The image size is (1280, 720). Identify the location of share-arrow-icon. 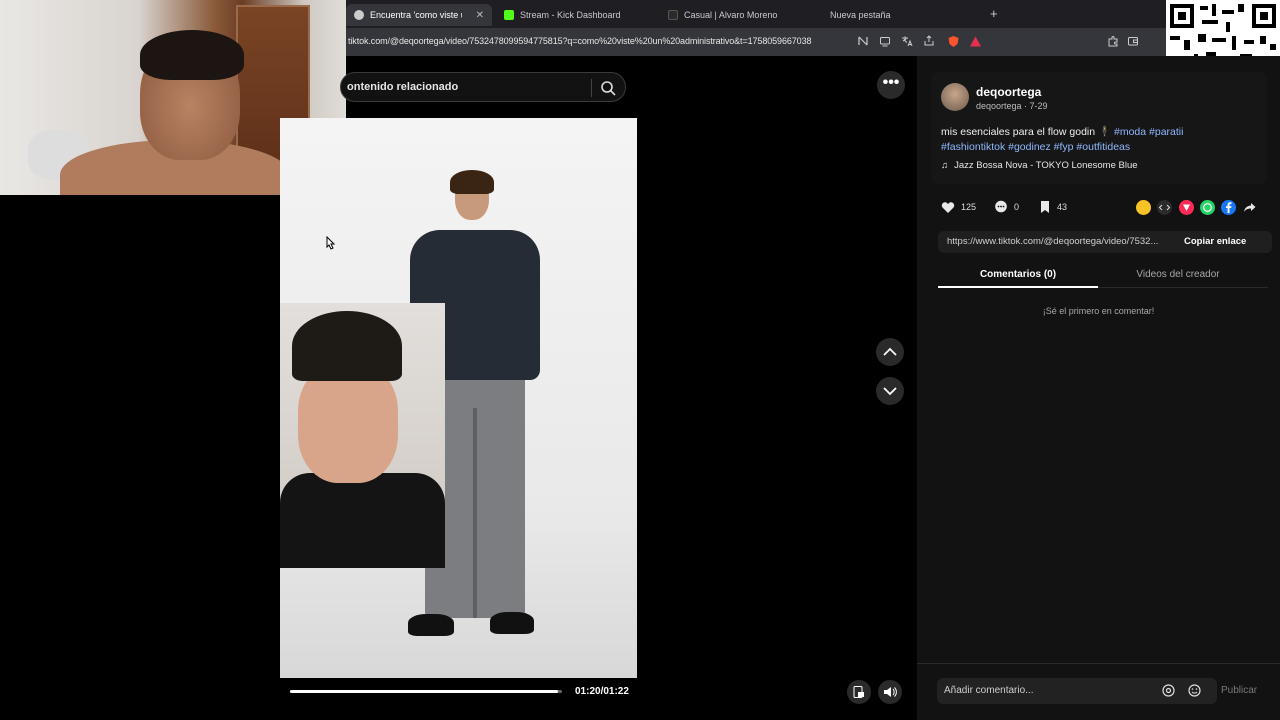
(1249, 207).